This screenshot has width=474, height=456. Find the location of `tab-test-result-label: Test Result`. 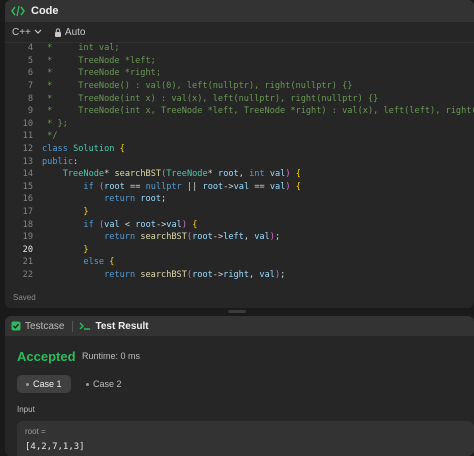

tab-test-result-label: Test Result is located at coordinates (122, 326).